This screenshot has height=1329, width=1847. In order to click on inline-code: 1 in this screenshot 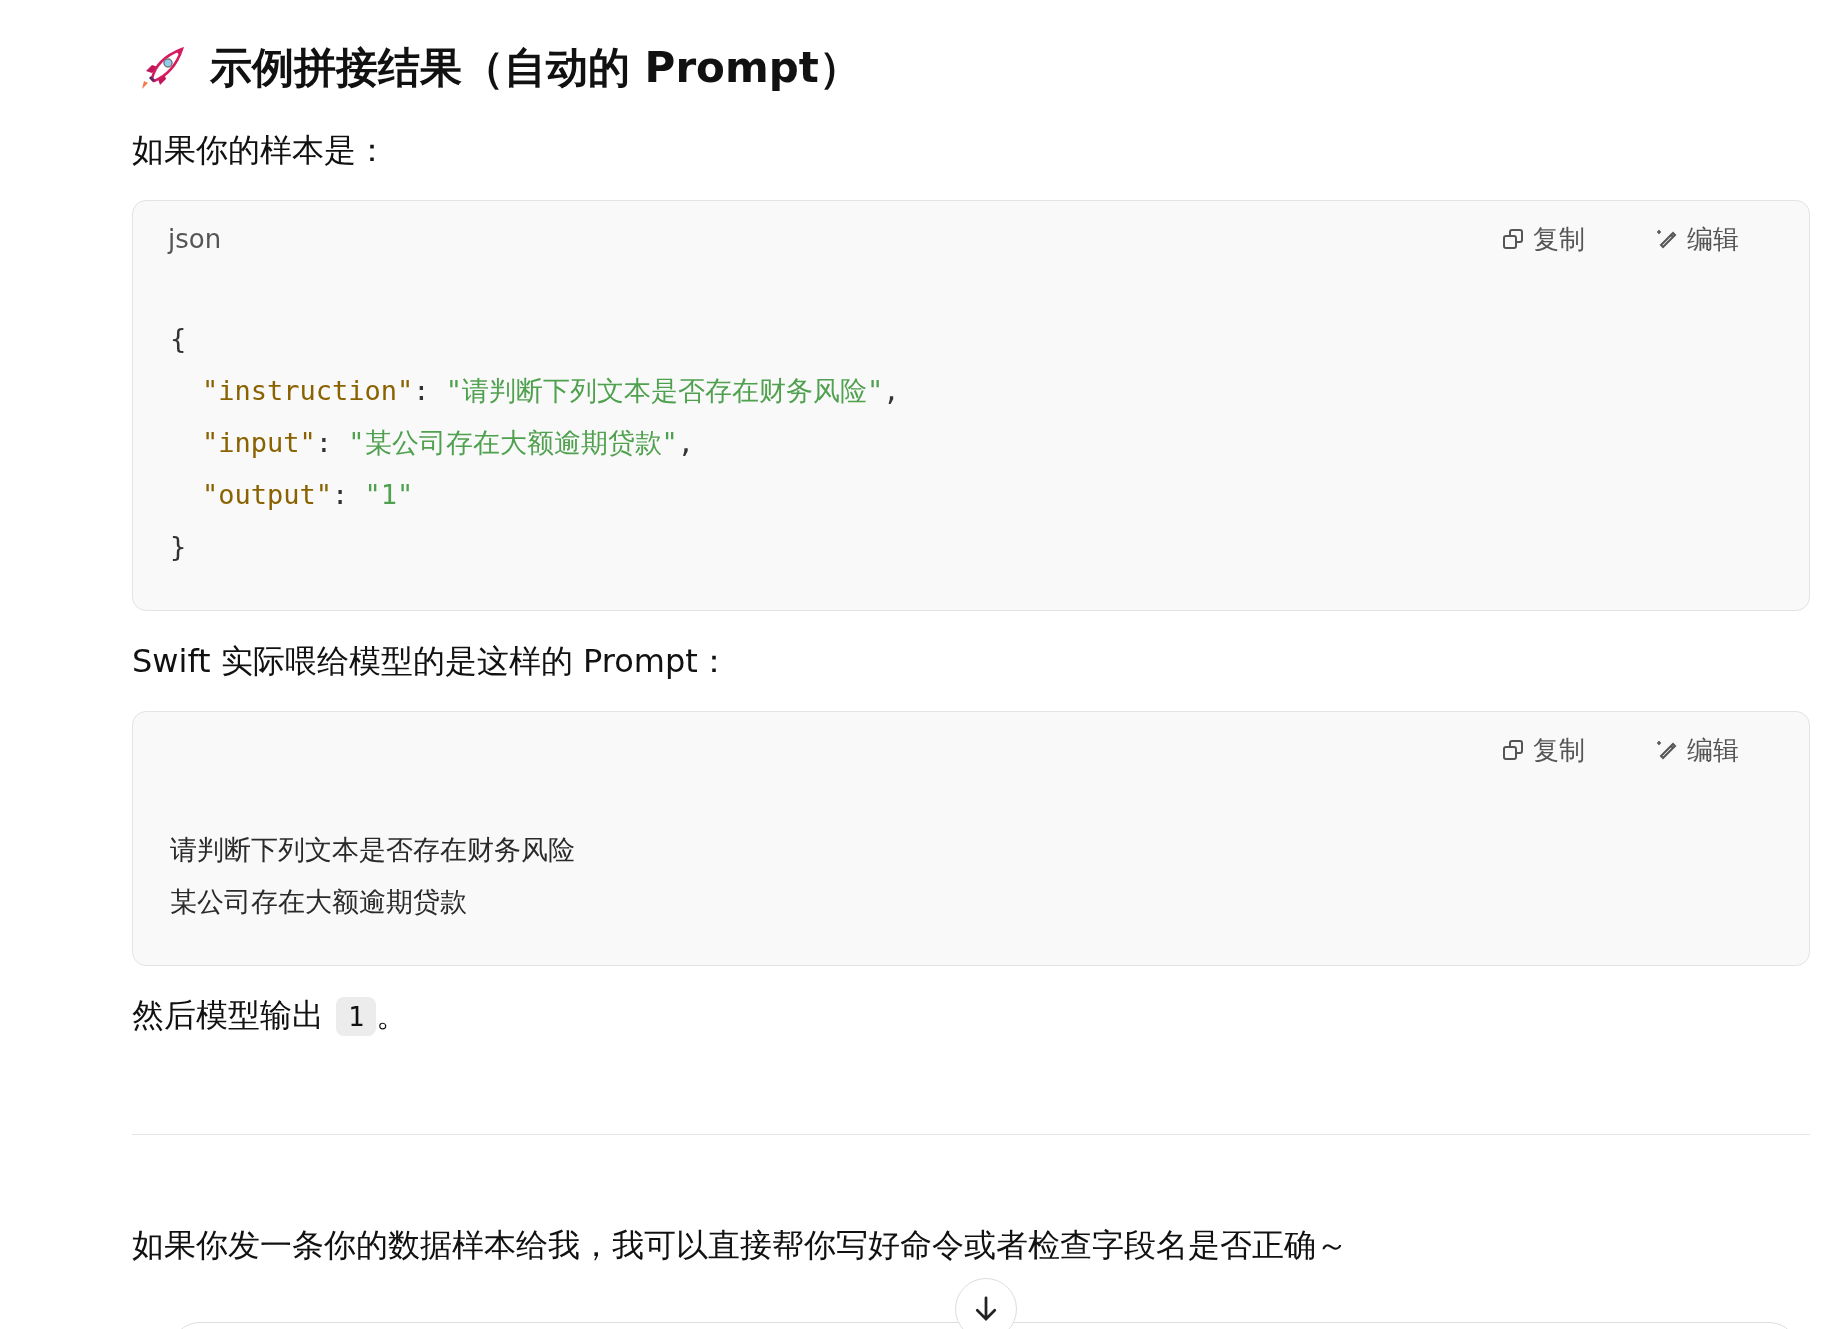, I will do `click(356, 1016)`.